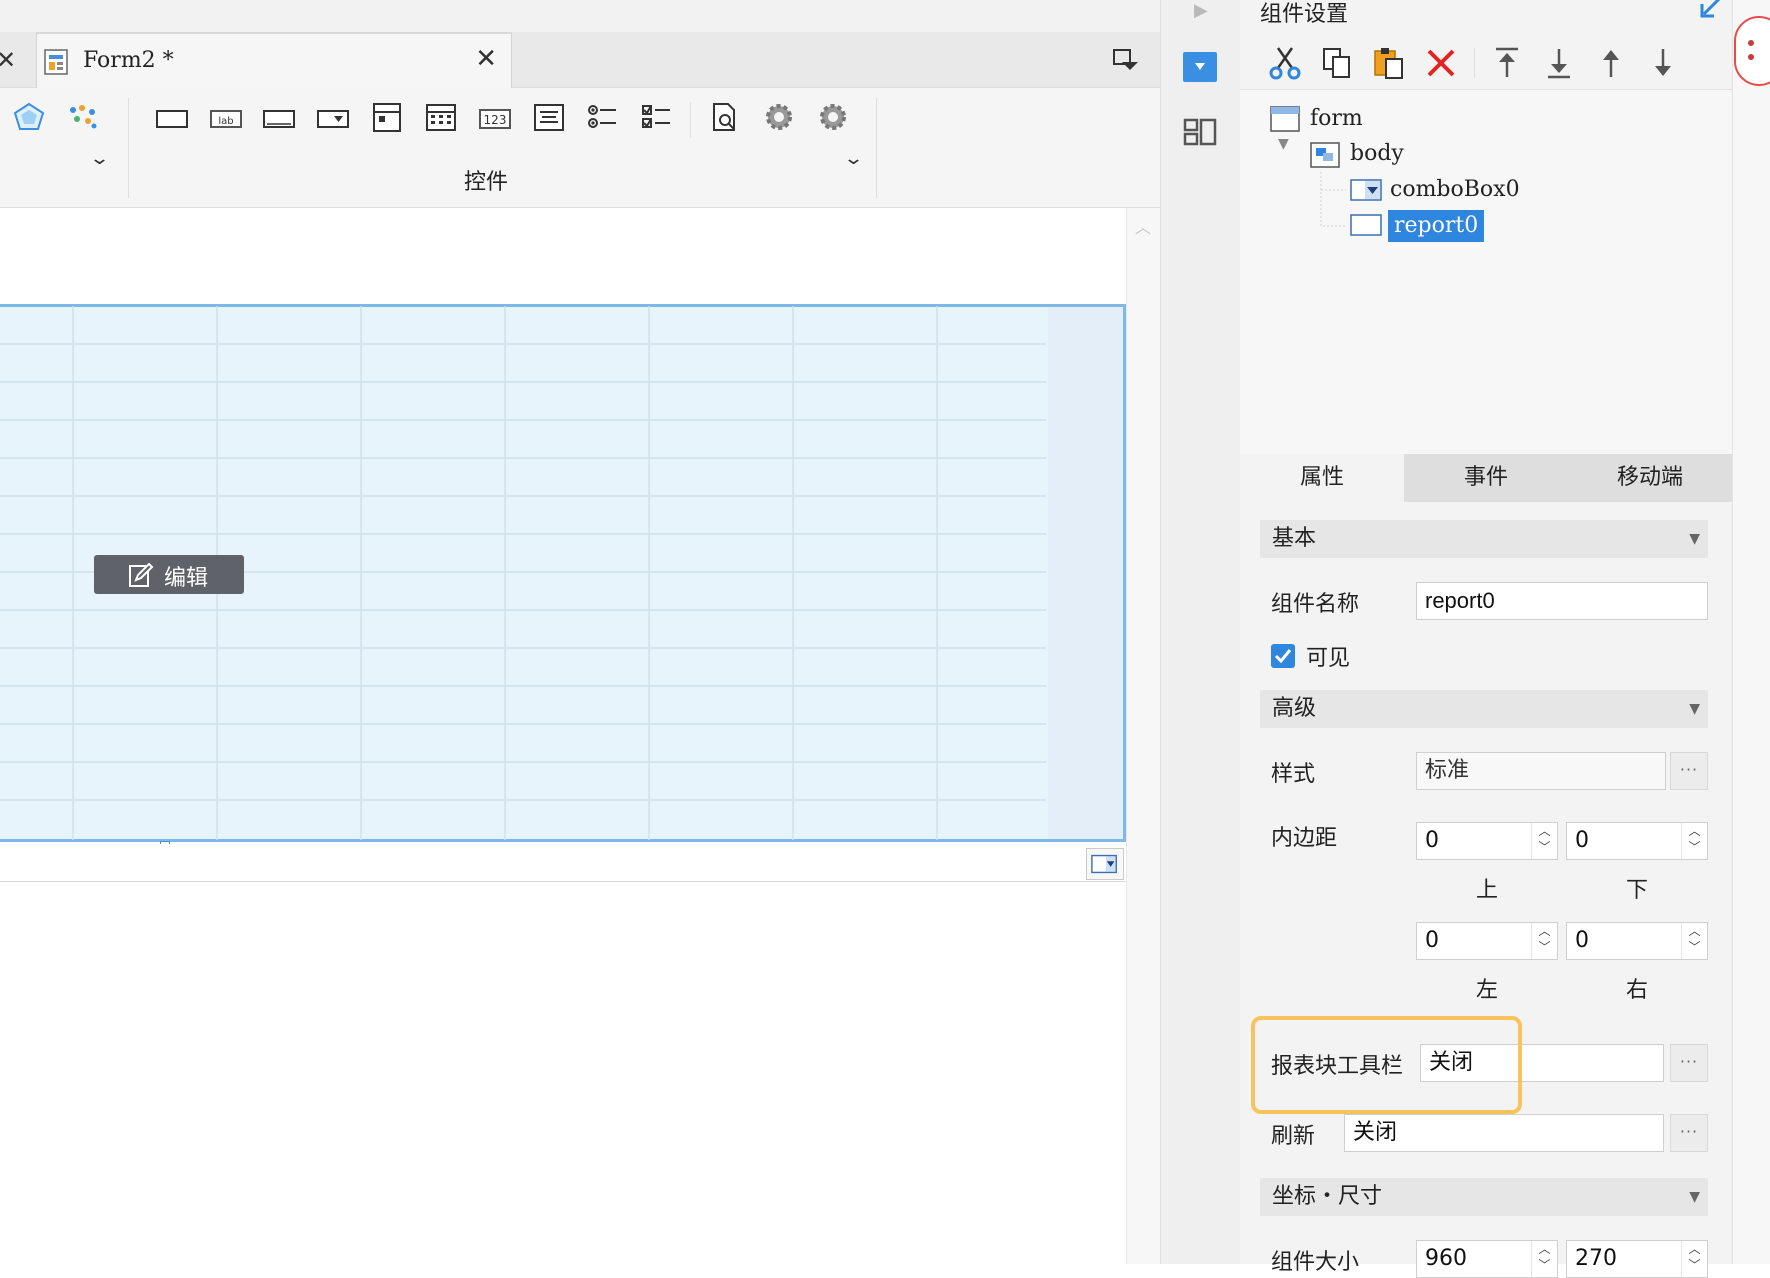  I want to click on padding-right-sublabel: 右, so click(1637, 990).